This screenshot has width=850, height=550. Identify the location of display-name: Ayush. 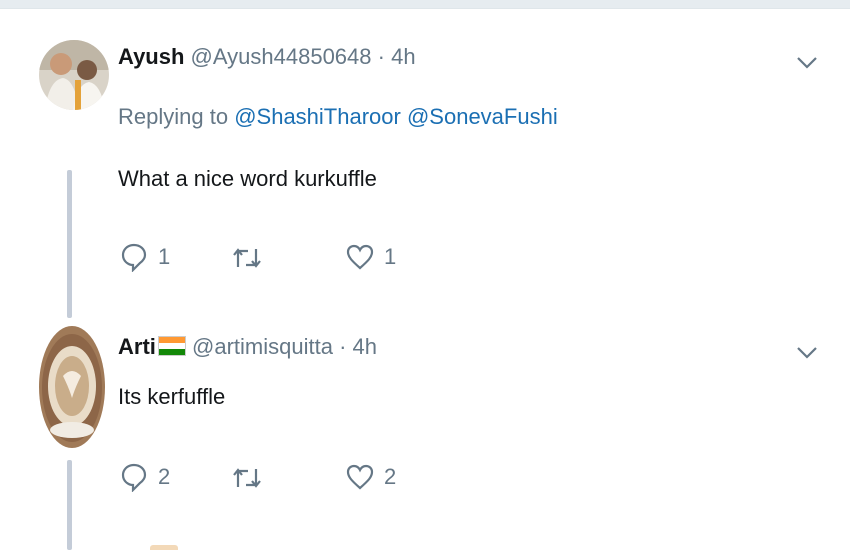
(151, 56).